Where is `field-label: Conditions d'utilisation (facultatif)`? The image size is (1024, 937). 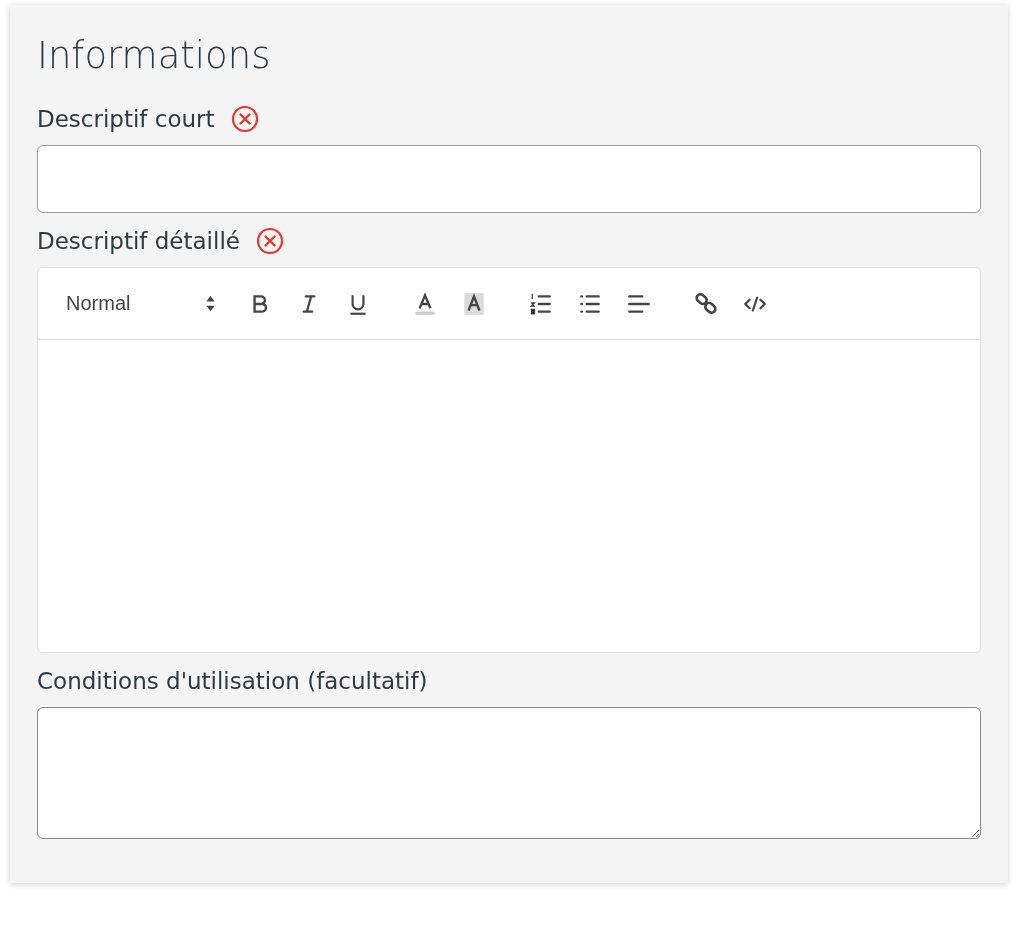 field-label: Conditions d'utilisation (facultatif) is located at coordinates (232, 681).